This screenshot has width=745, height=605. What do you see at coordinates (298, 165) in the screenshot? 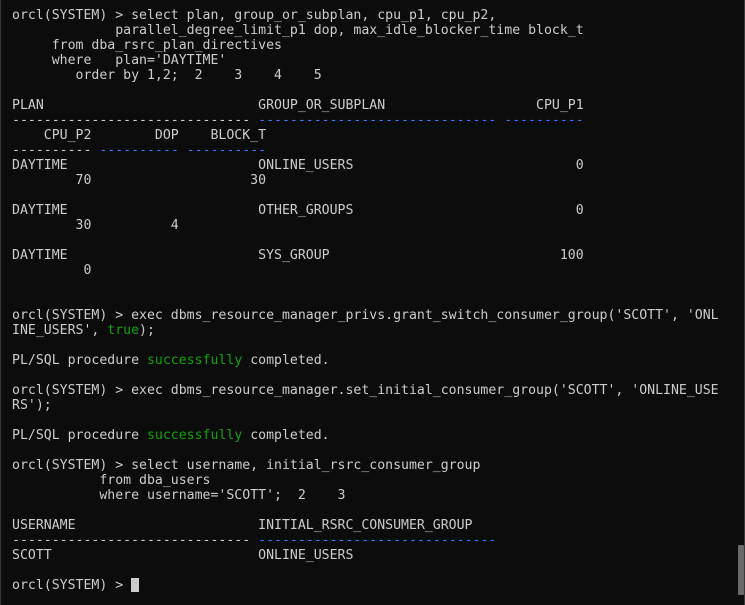
I see `terminal-text: DAYTIME ONLINE_USERS 0` at bounding box center [298, 165].